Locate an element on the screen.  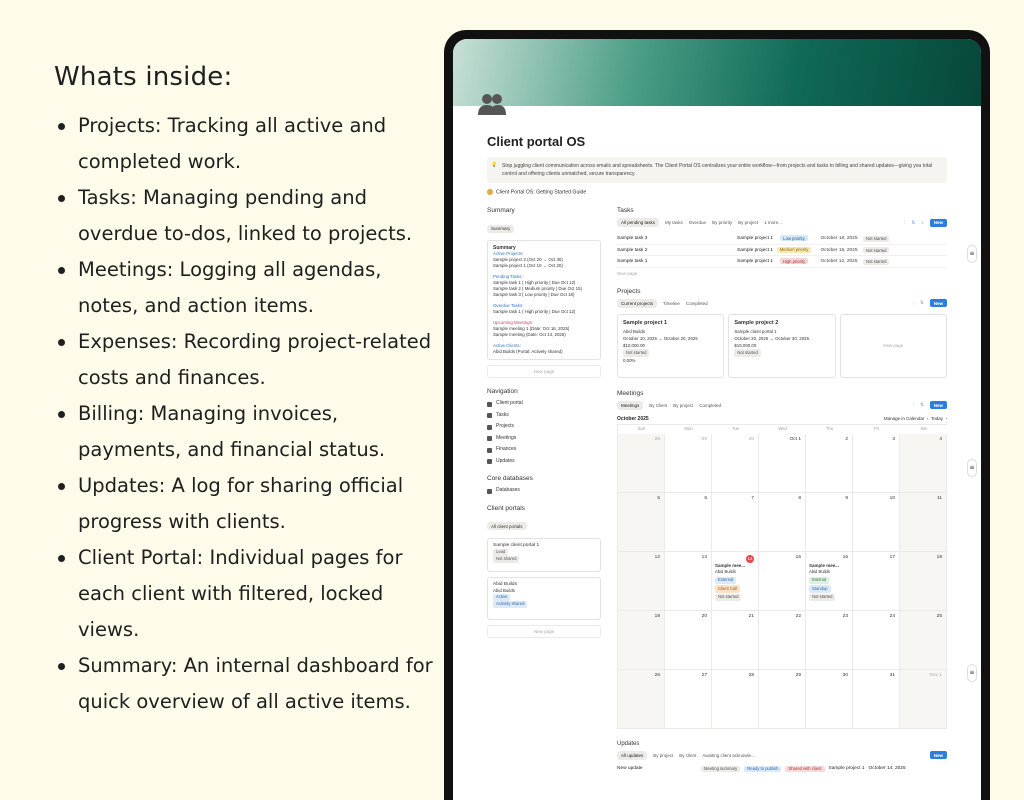
calendar-day: 8 is located at coordinates (782, 522).